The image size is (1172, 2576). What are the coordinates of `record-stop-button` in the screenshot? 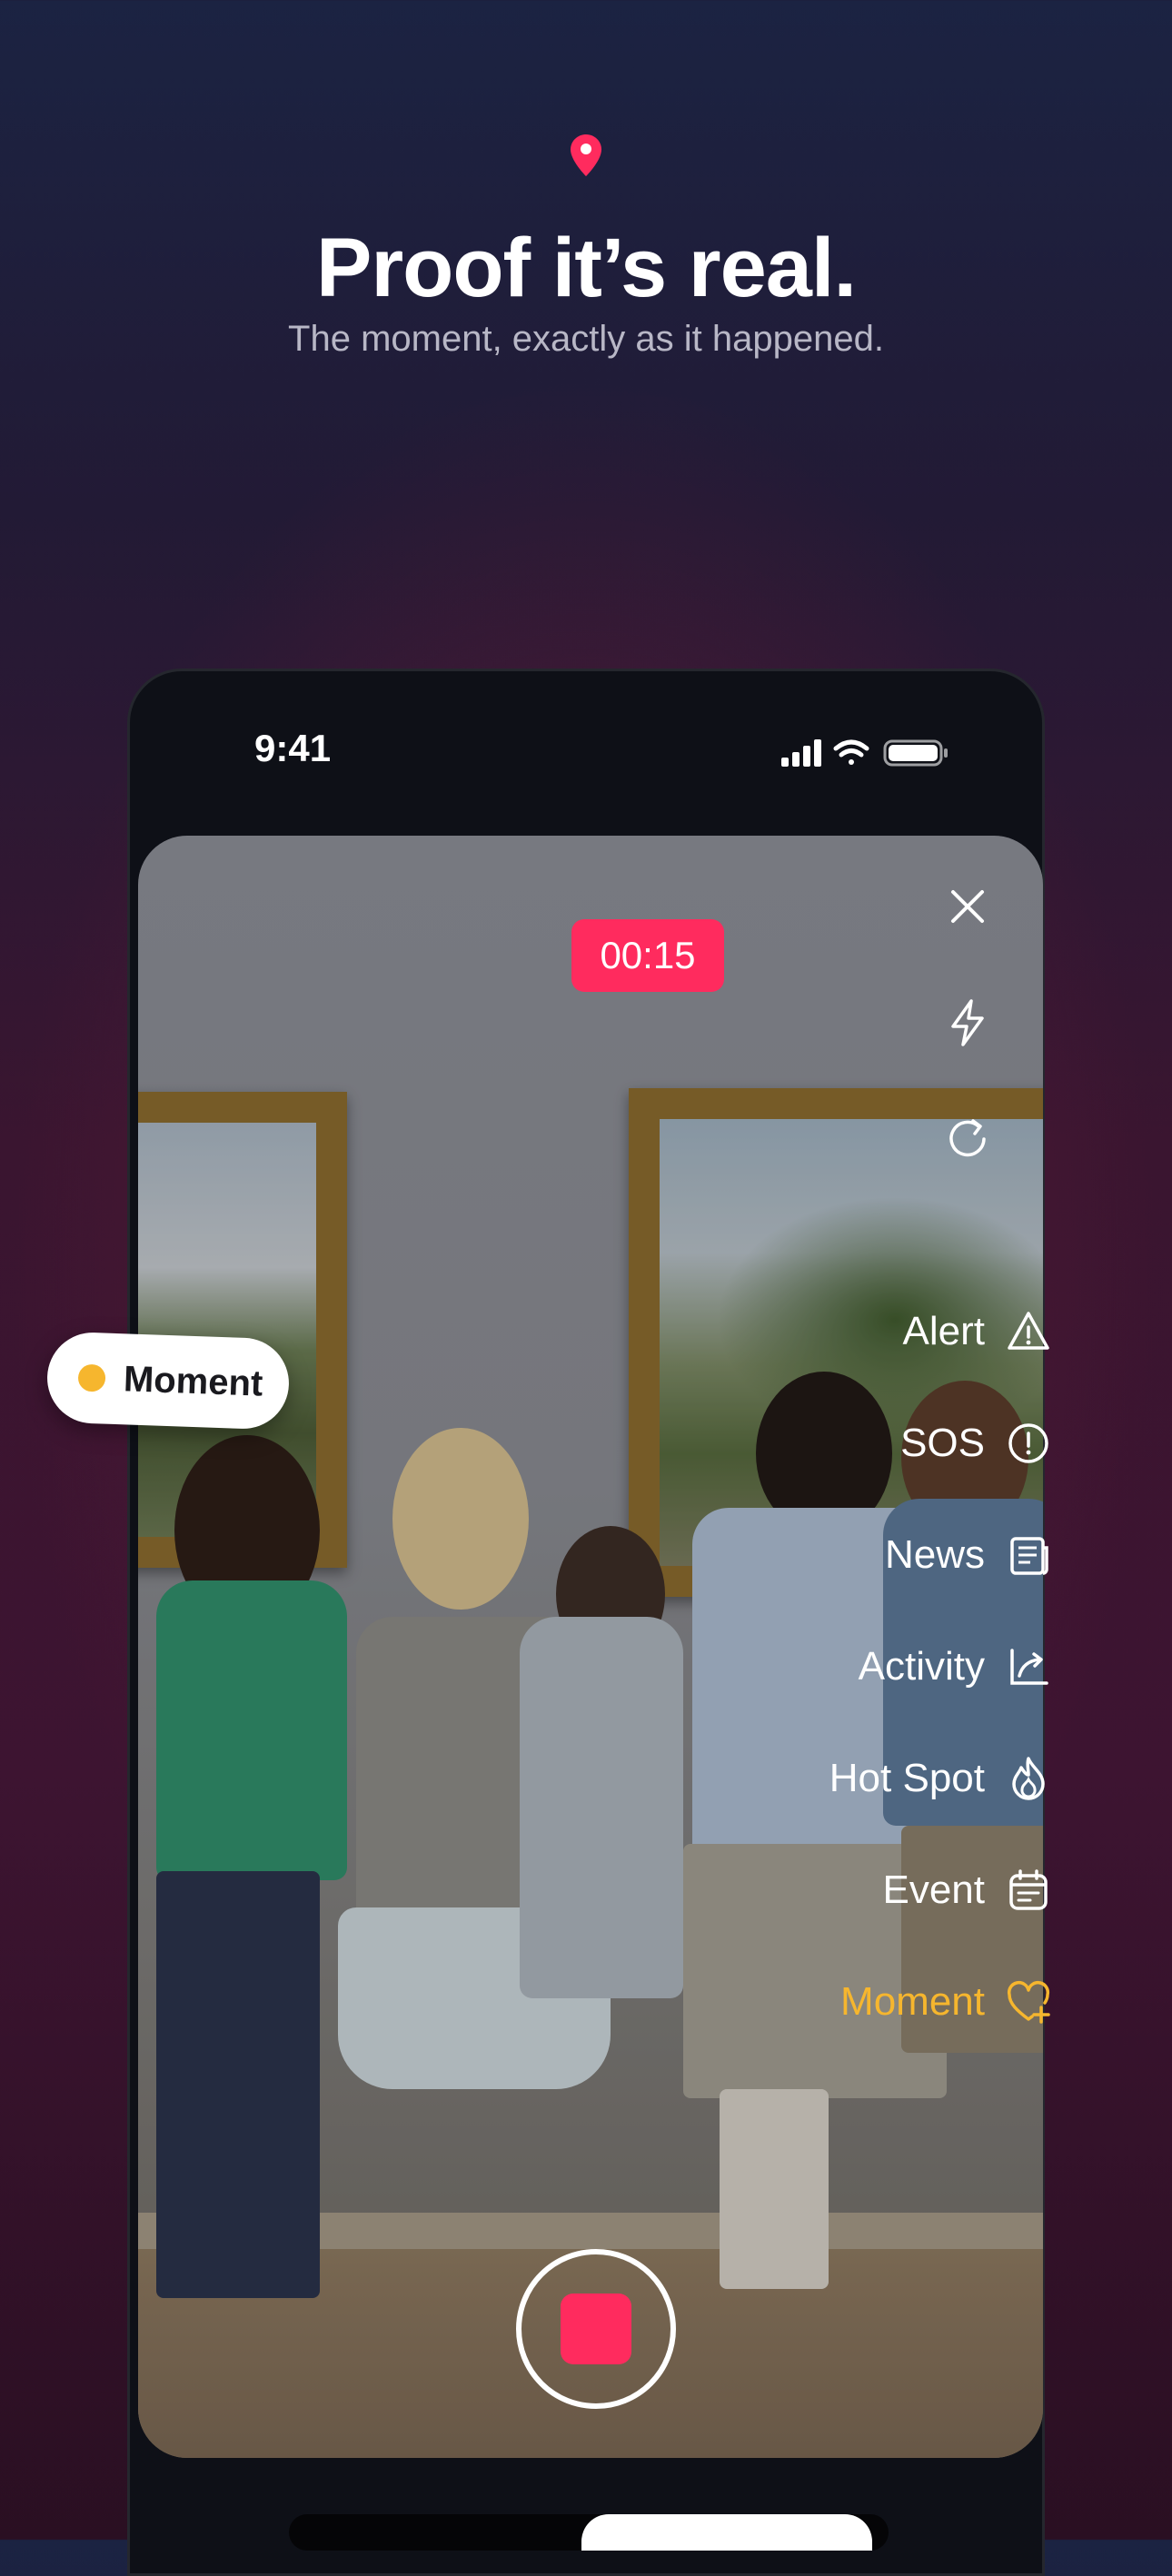 It's located at (596, 2329).